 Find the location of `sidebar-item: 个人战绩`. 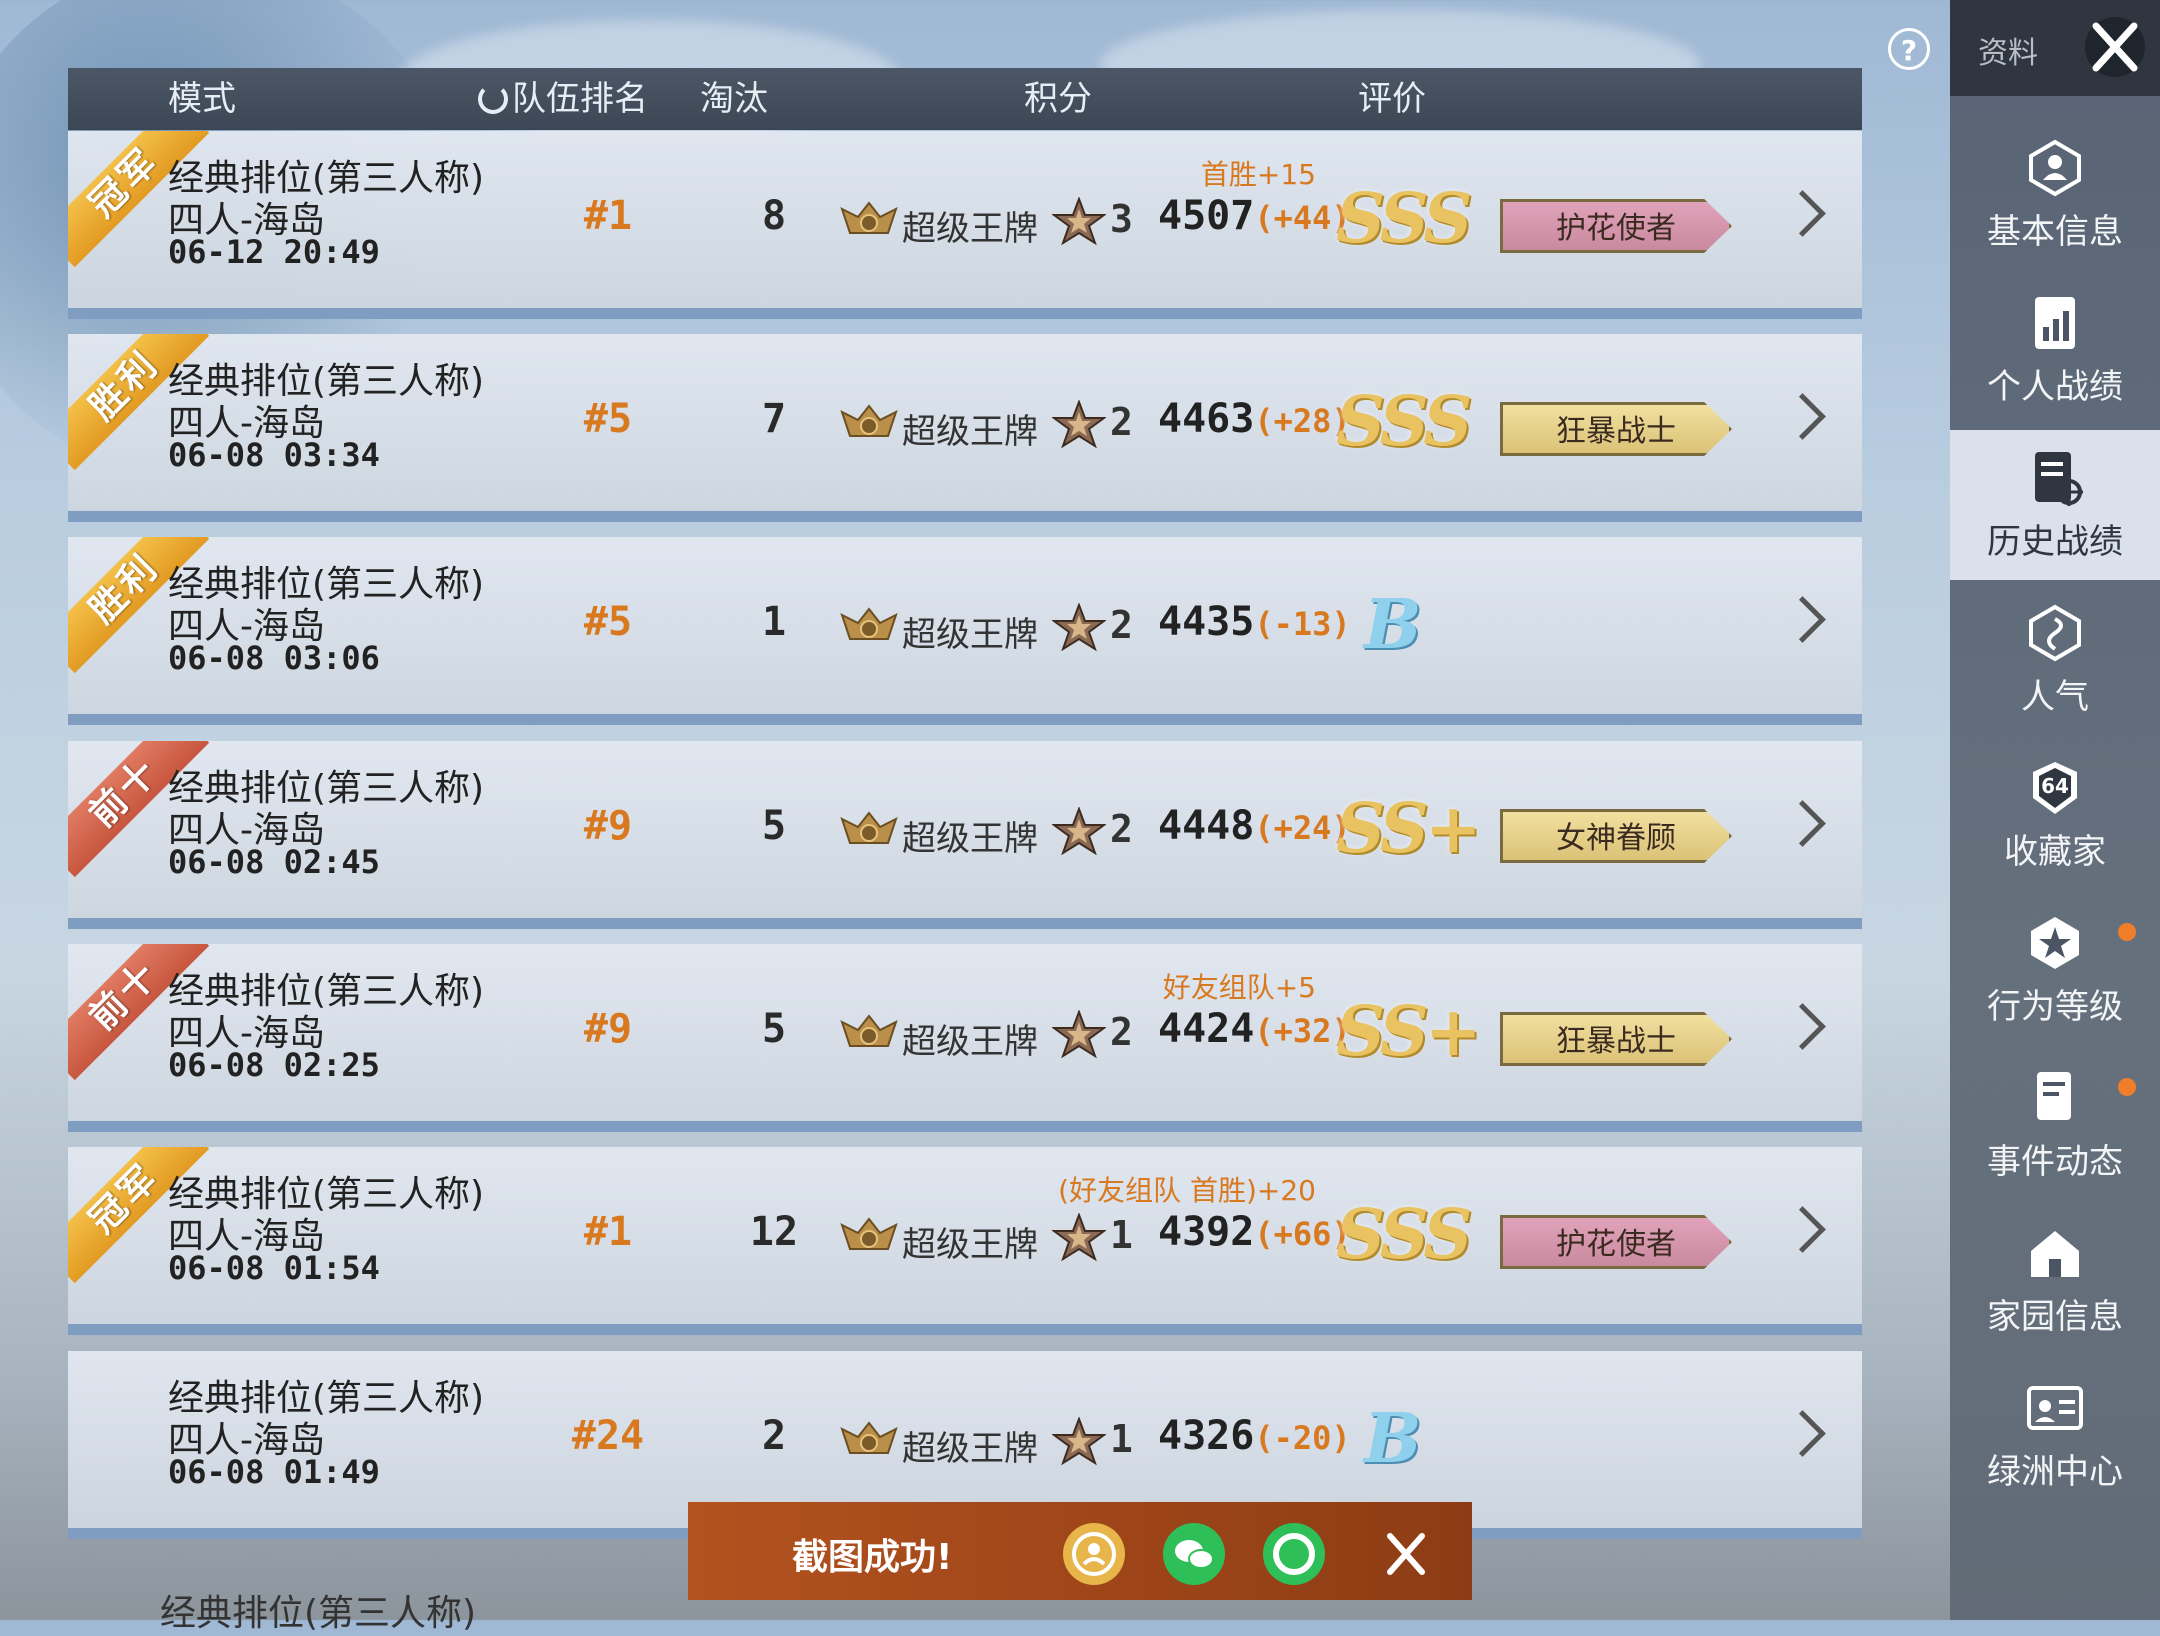

sidebar-item: 个人战绩 is located at coordinates (2055, 350).